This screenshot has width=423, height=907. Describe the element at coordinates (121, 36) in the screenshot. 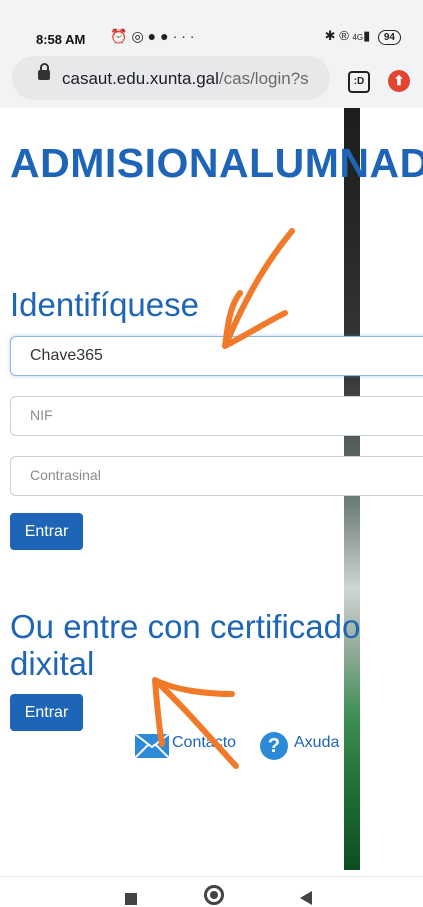

I see `alarm-icon: ⏰` at that location.